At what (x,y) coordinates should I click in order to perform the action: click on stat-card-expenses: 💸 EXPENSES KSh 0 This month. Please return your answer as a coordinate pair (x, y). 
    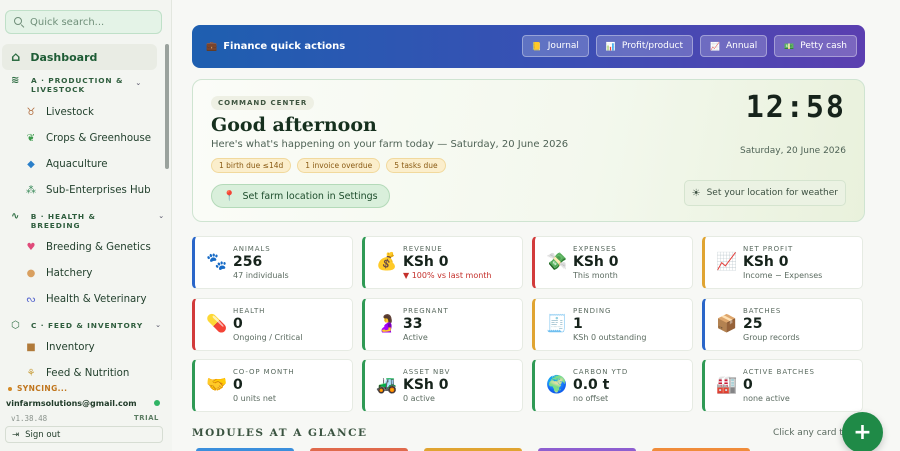
    Looking at the image, I should click on (612, 262).